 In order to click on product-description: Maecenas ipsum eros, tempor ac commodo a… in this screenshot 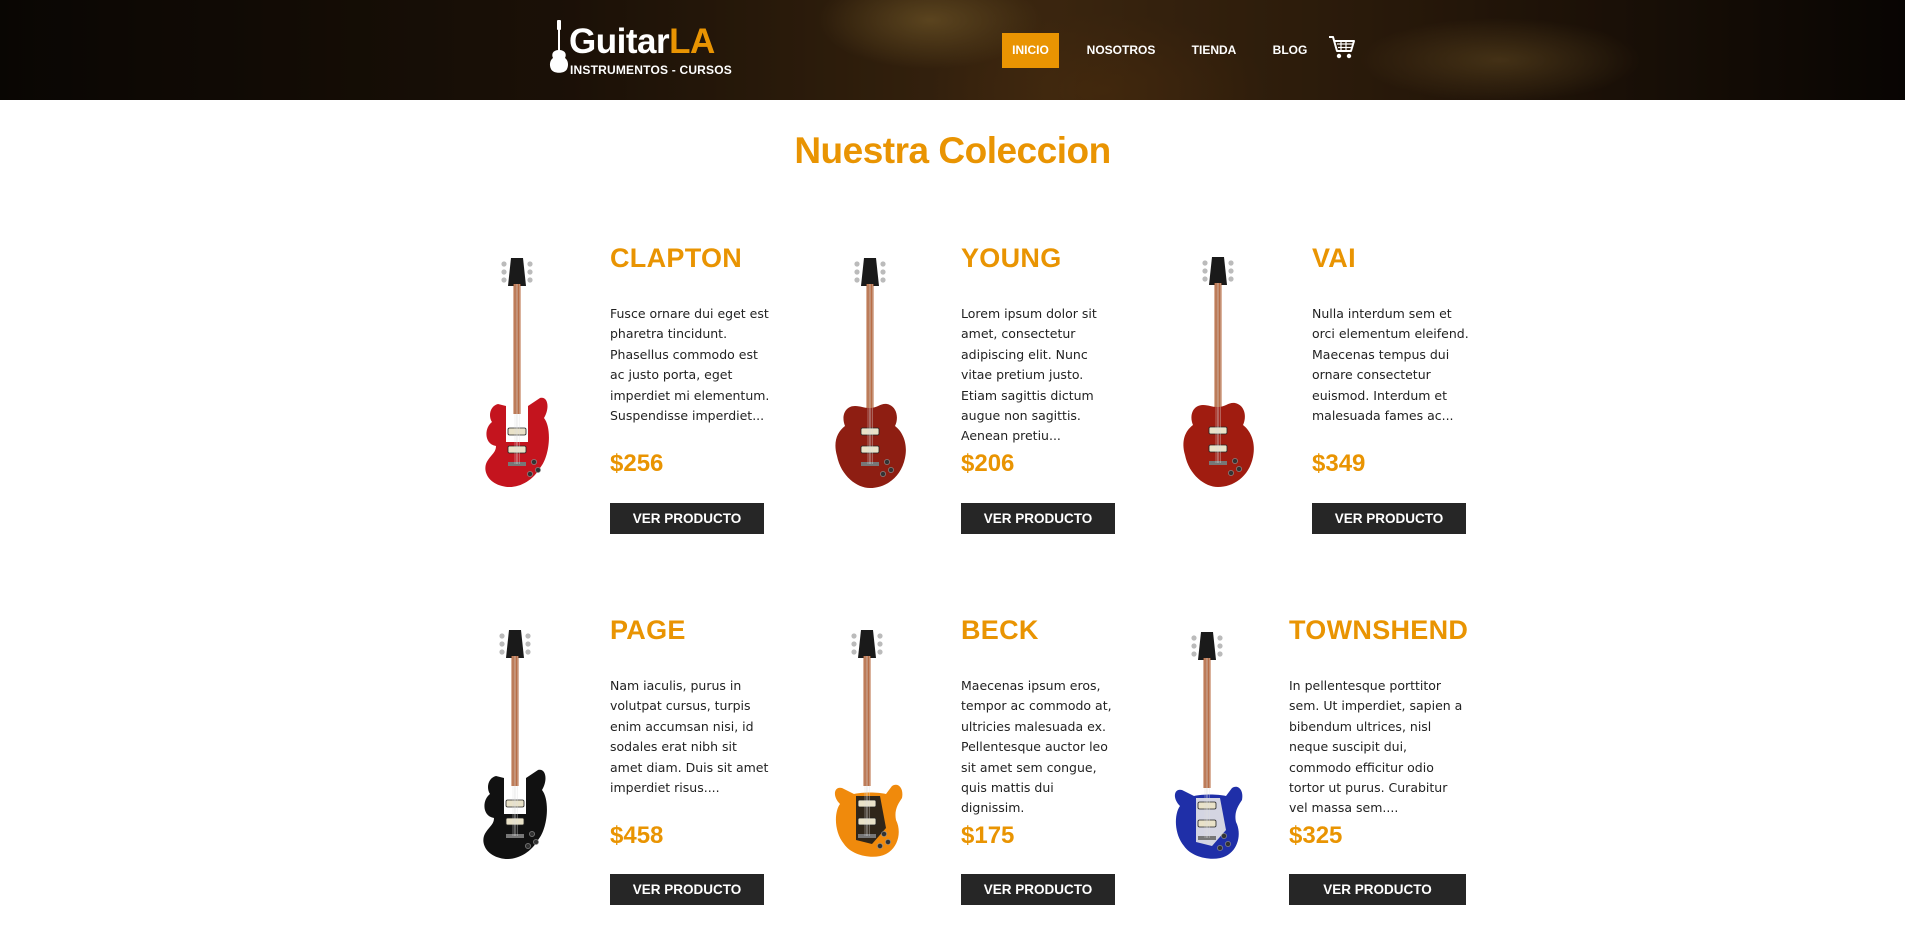, I will do `click(1036, 747)`.